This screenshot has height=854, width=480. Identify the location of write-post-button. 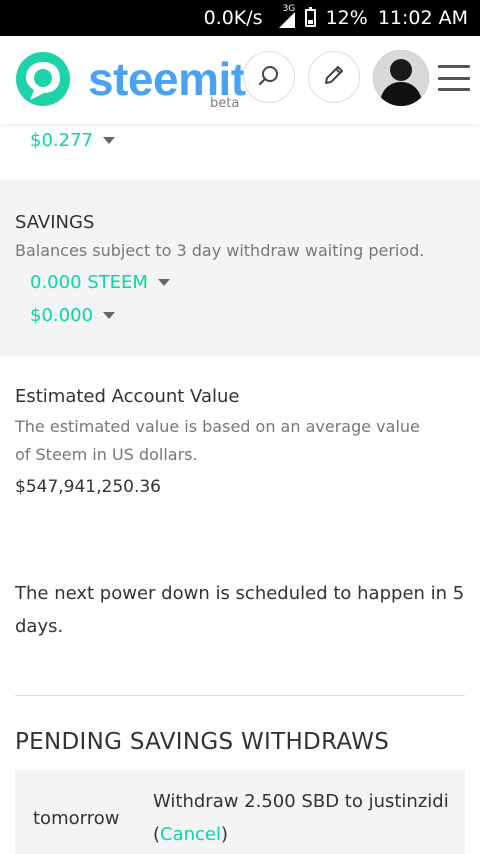
(334, 77).